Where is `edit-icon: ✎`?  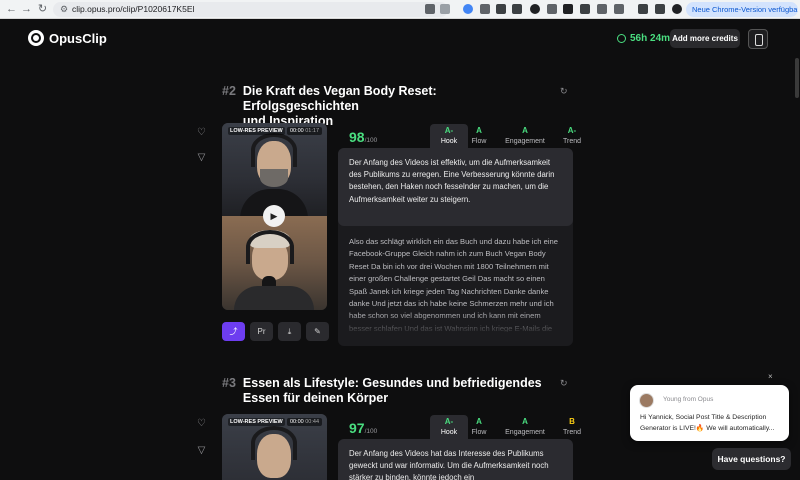
edit-icon: ✎ is located at coordinates (317, 331).